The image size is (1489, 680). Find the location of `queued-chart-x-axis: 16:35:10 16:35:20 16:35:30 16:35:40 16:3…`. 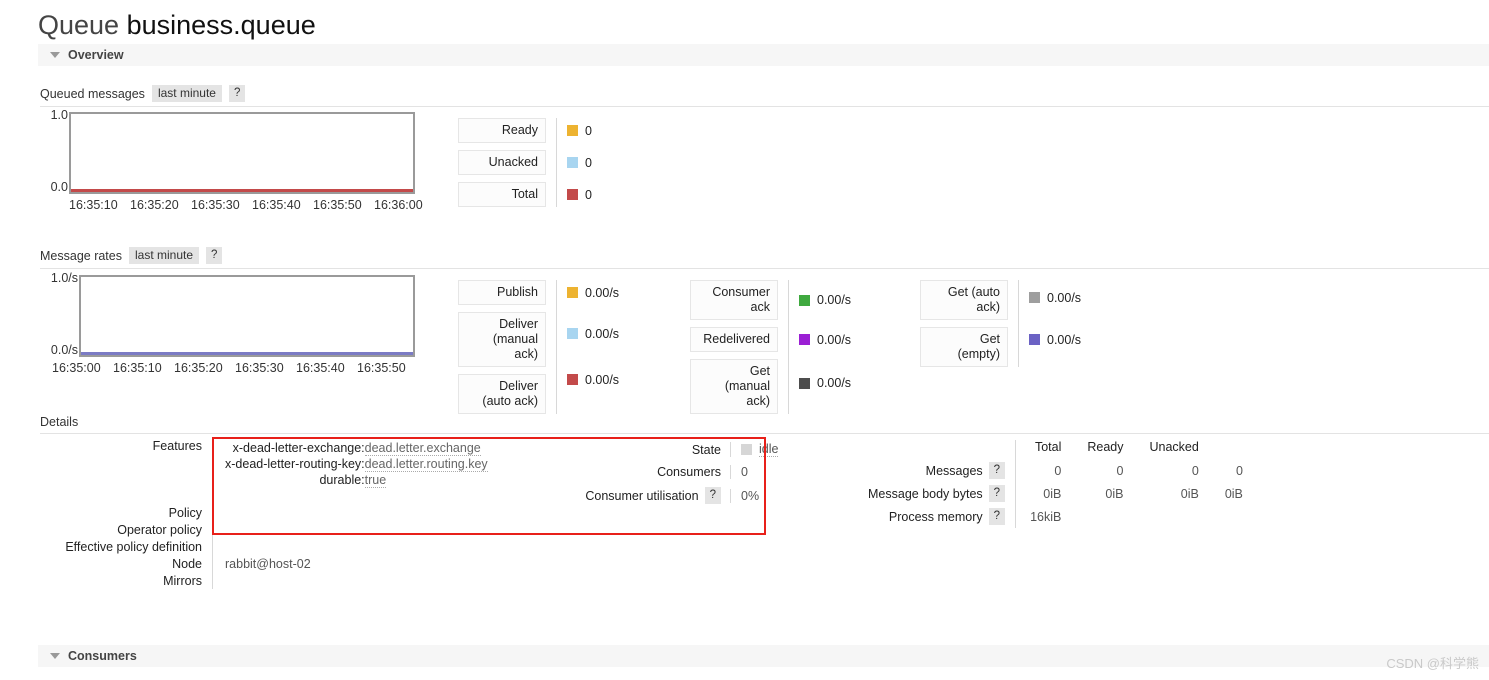

queued-chart-x-axis: 16:35:10 16:35:20 16:35:30 16:35:40 16:3… is located at coordinates (252, 205).